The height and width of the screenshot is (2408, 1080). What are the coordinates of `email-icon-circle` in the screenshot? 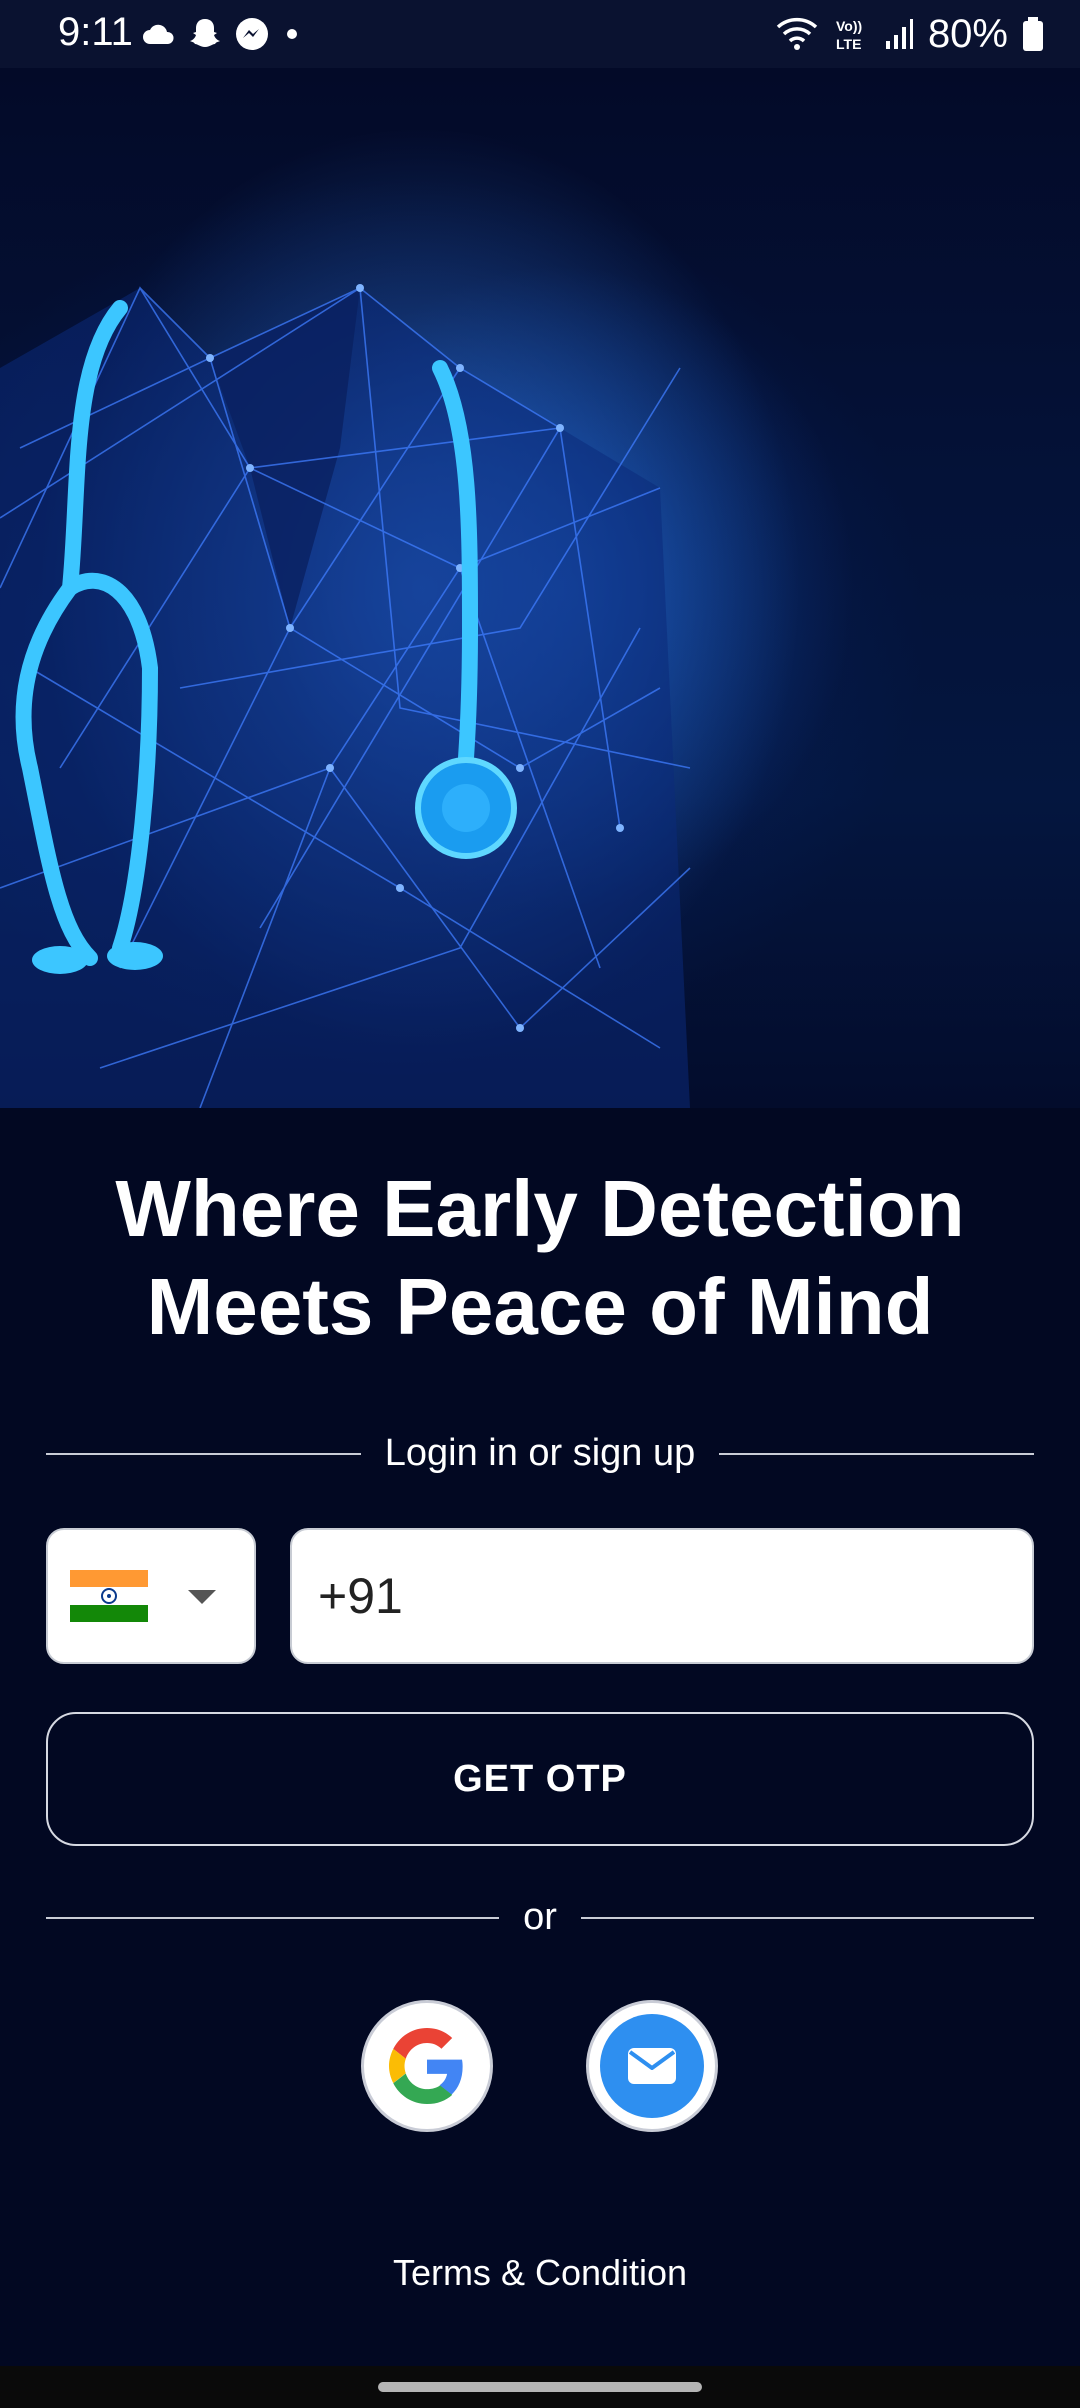 It's located at (652, 2066).